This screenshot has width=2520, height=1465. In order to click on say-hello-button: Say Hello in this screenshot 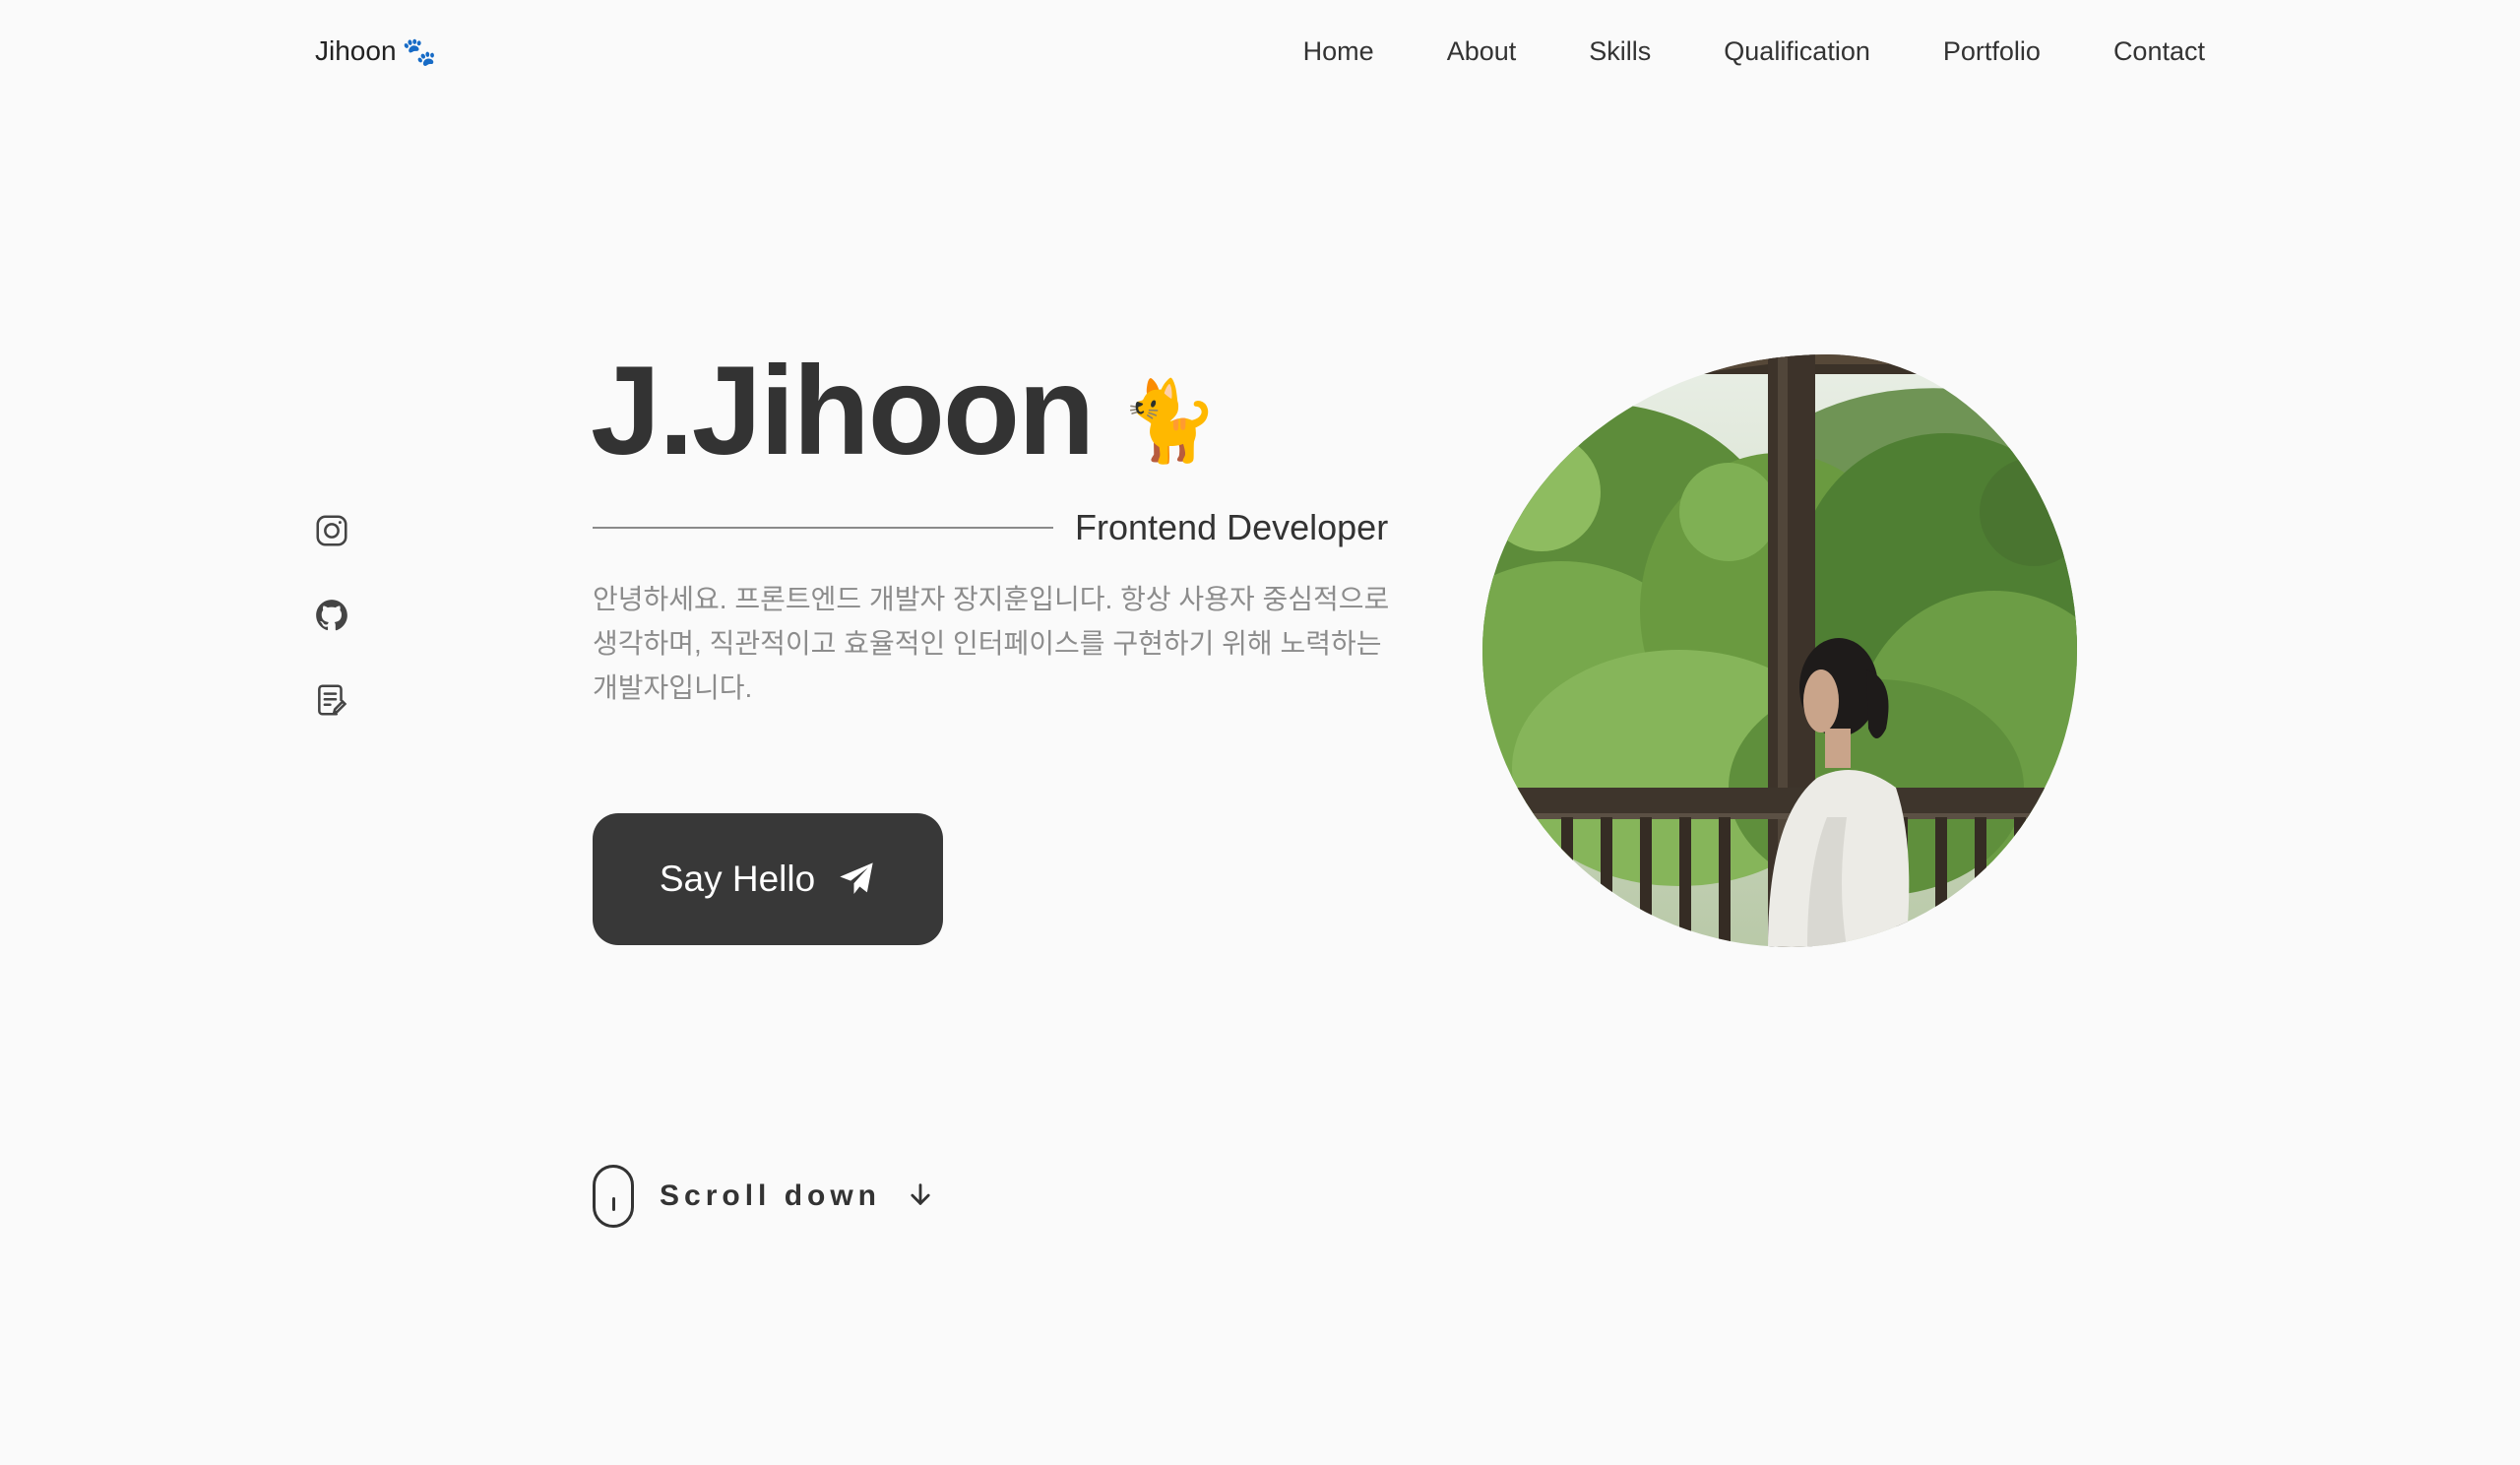, I will do `click(768, 879)`.